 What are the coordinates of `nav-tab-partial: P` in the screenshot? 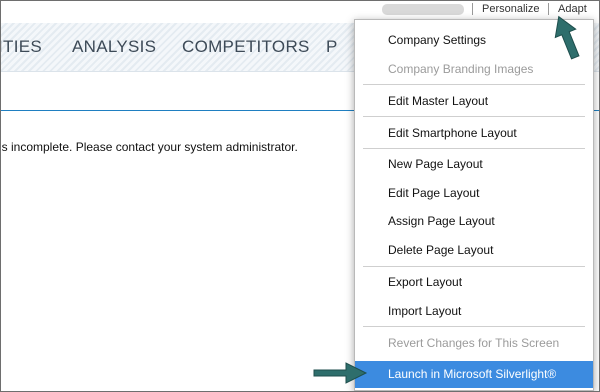 It's located at (332, 47).